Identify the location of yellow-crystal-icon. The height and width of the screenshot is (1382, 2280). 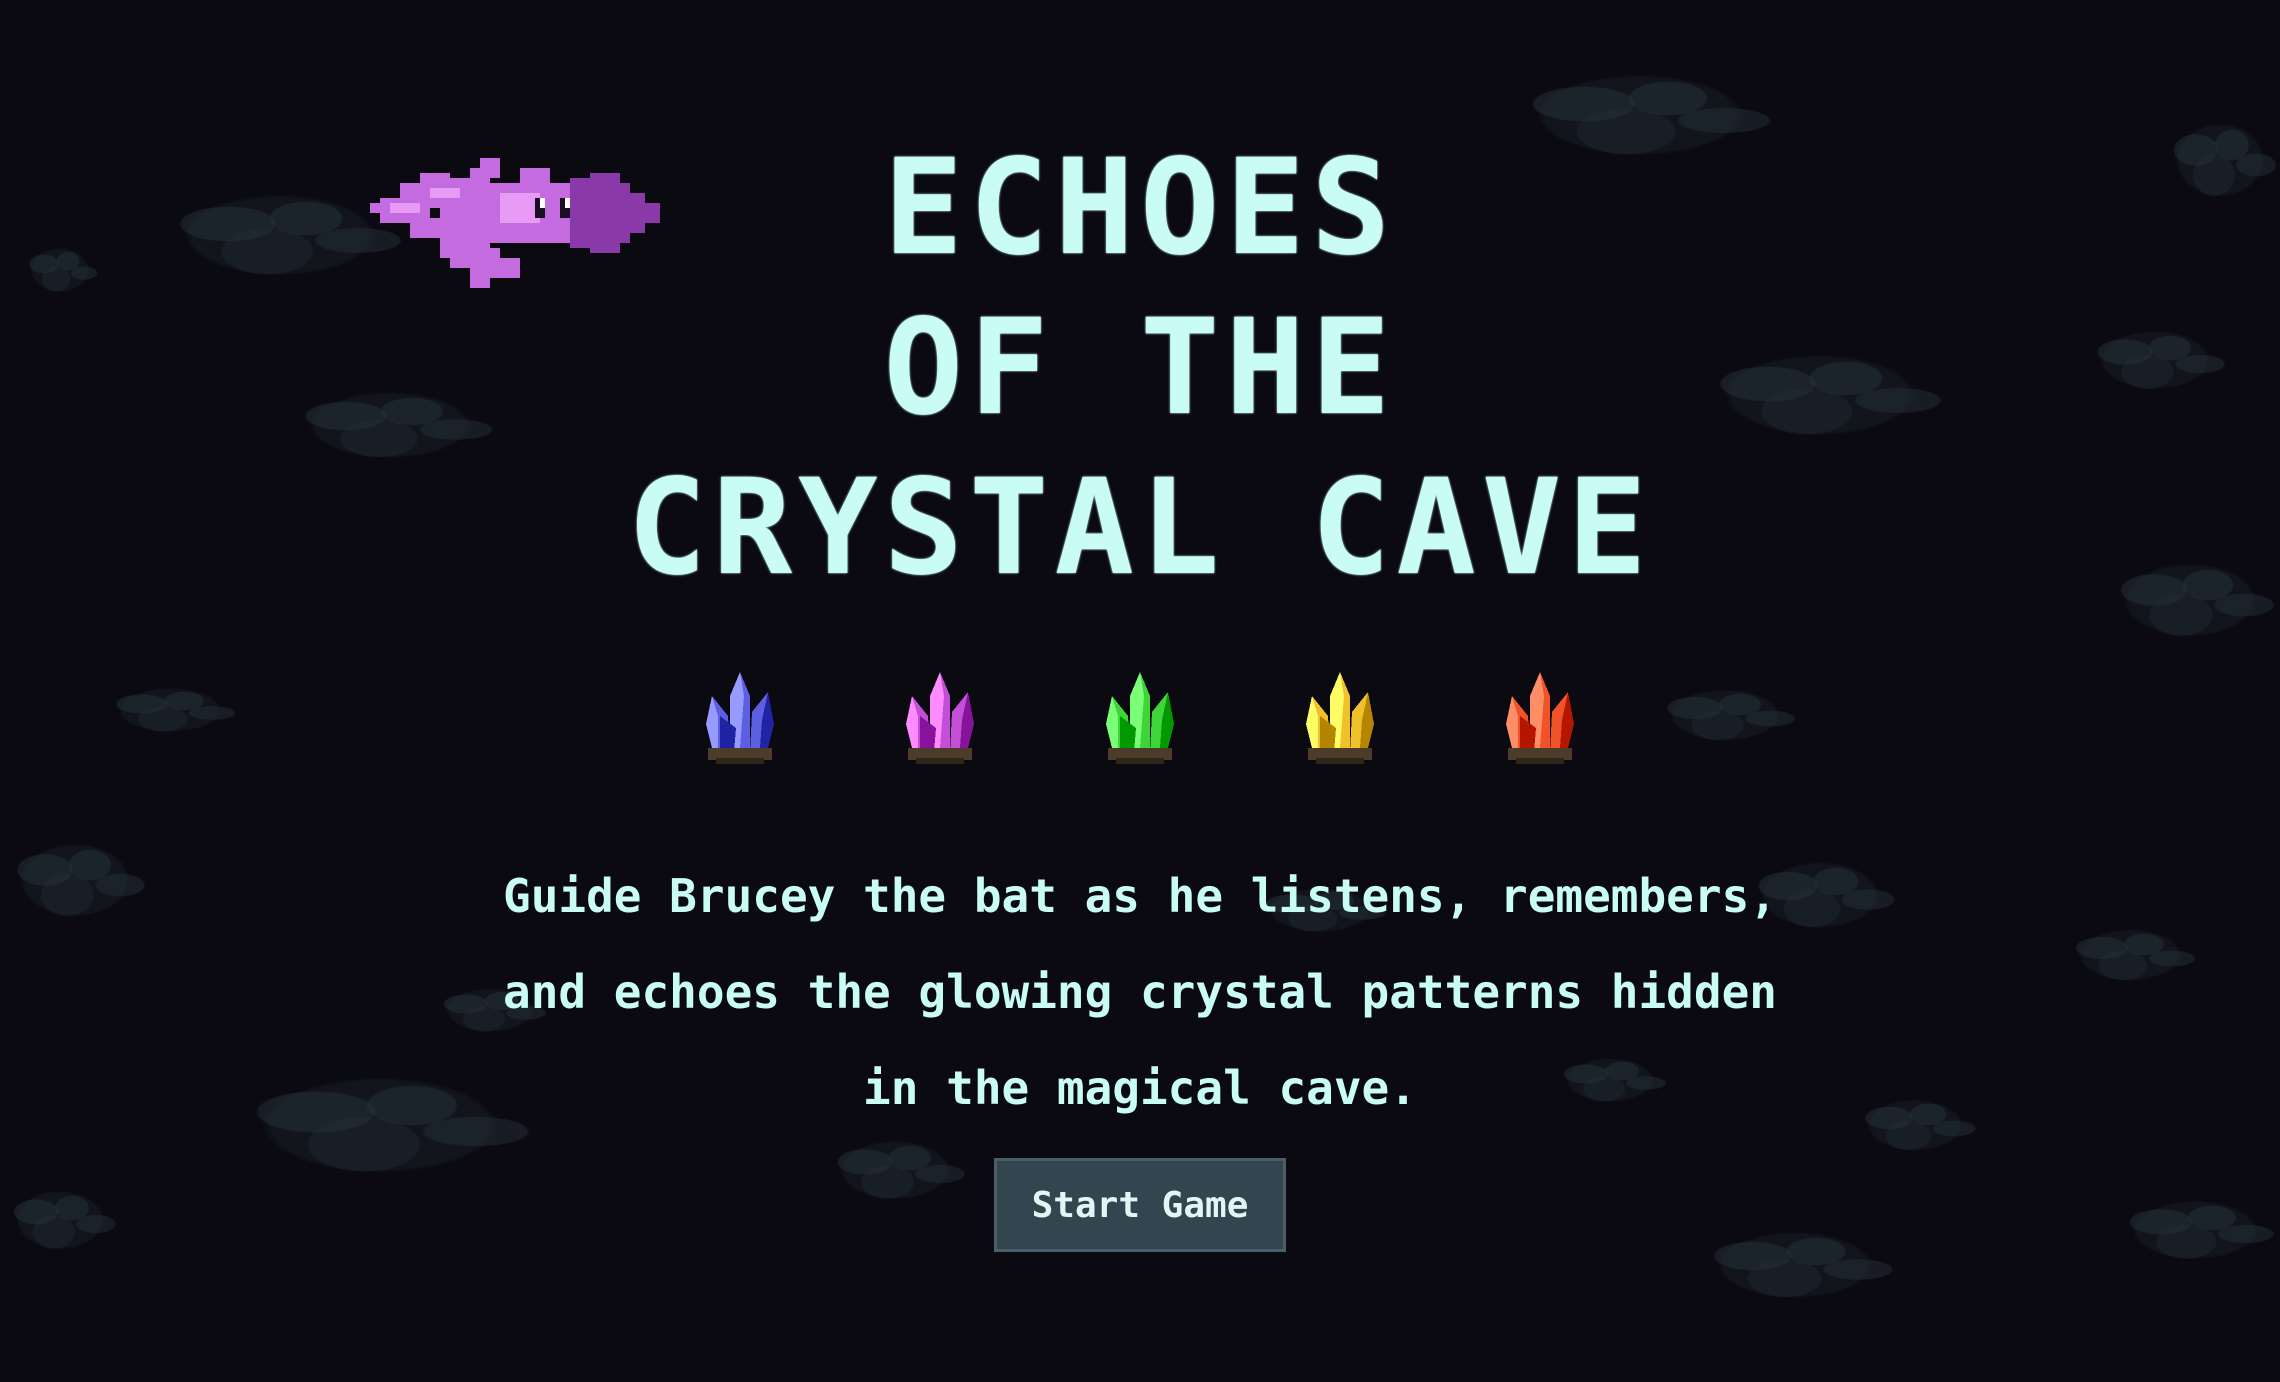
(1340, 718).